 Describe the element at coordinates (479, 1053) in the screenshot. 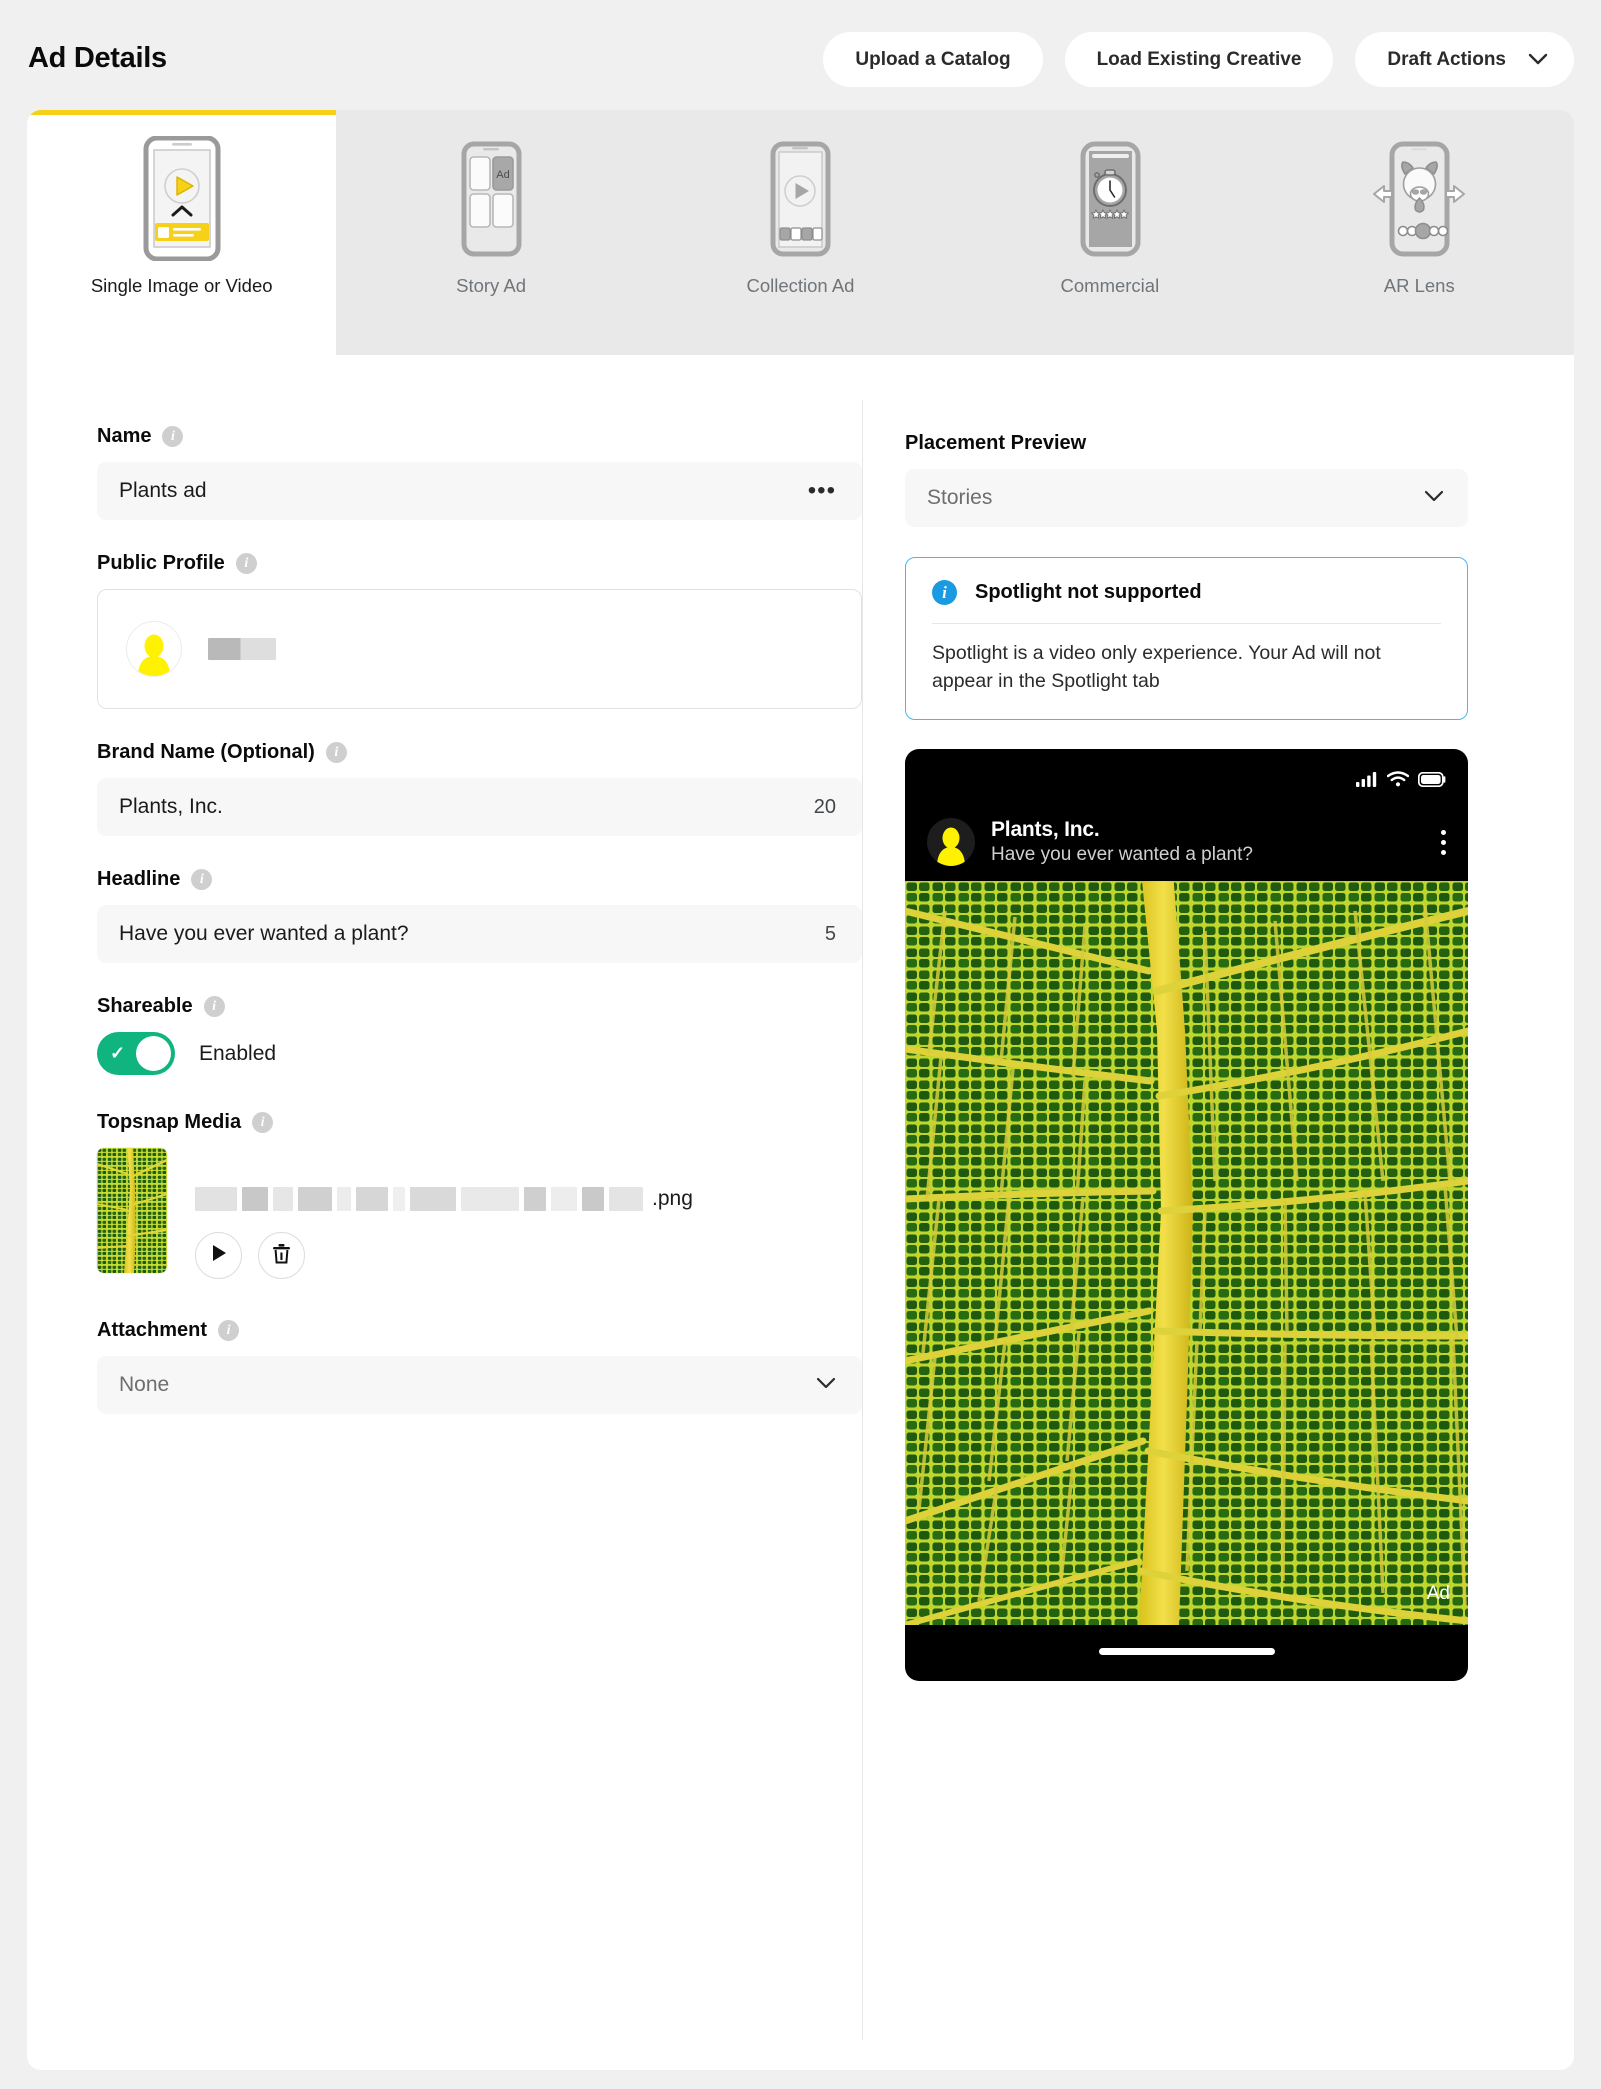

I see `shareable-row: ✓ Enabled` at that location.